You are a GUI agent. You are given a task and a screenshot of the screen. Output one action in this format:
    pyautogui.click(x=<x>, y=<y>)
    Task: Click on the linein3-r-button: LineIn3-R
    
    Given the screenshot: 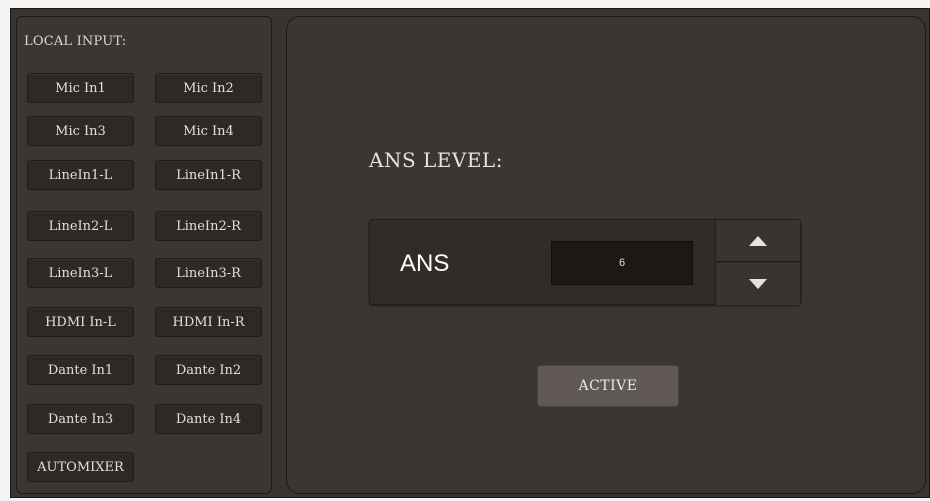 What is the action you would take?
    pyautogui.click(x=208, y=273)
    